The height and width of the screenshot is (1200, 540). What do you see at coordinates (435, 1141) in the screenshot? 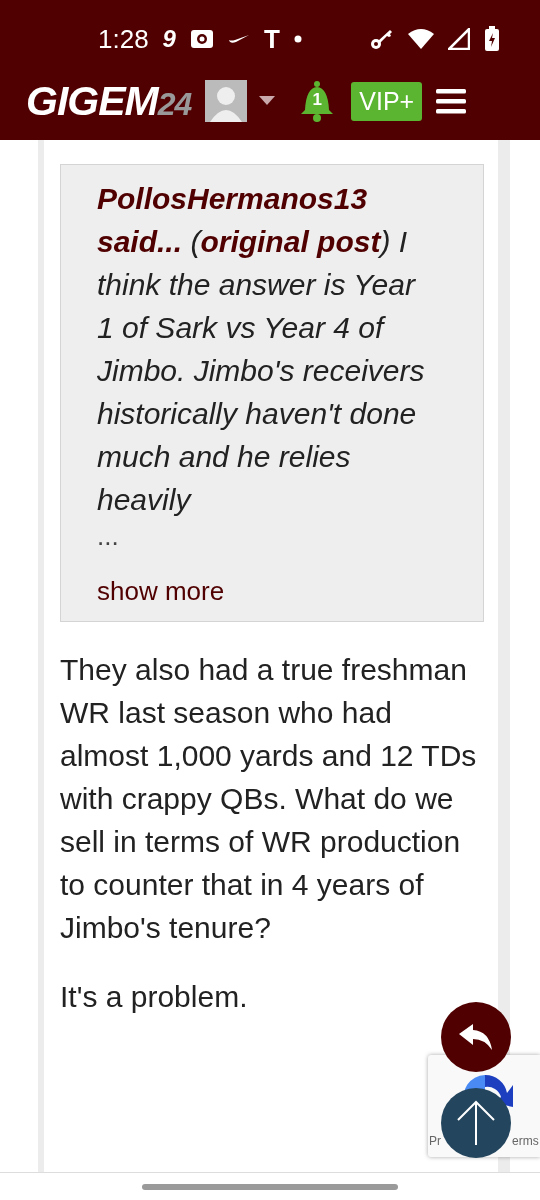
I see `recaptcha-privacy-text: Pr` at bounding box center [435, 1141].